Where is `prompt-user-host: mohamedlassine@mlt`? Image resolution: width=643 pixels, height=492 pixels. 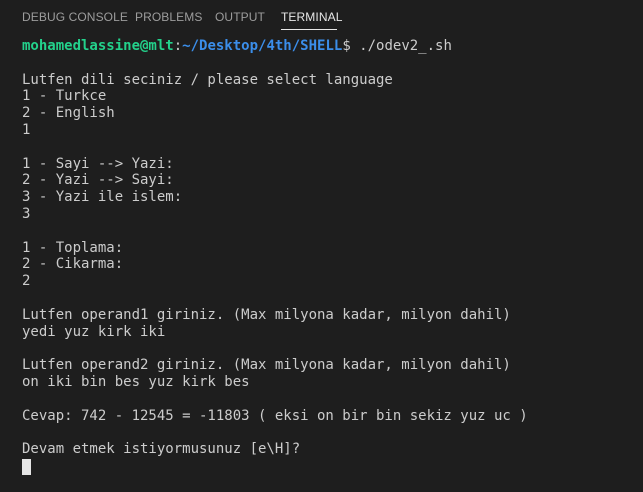 prompt-user-host: mohamedlassine@mlt is located at coordinates (98, 46).